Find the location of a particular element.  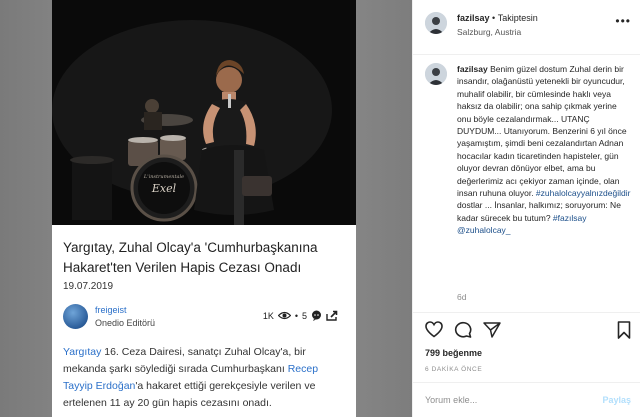

caption-username: fazilsay is located at coordinates (472, 69).